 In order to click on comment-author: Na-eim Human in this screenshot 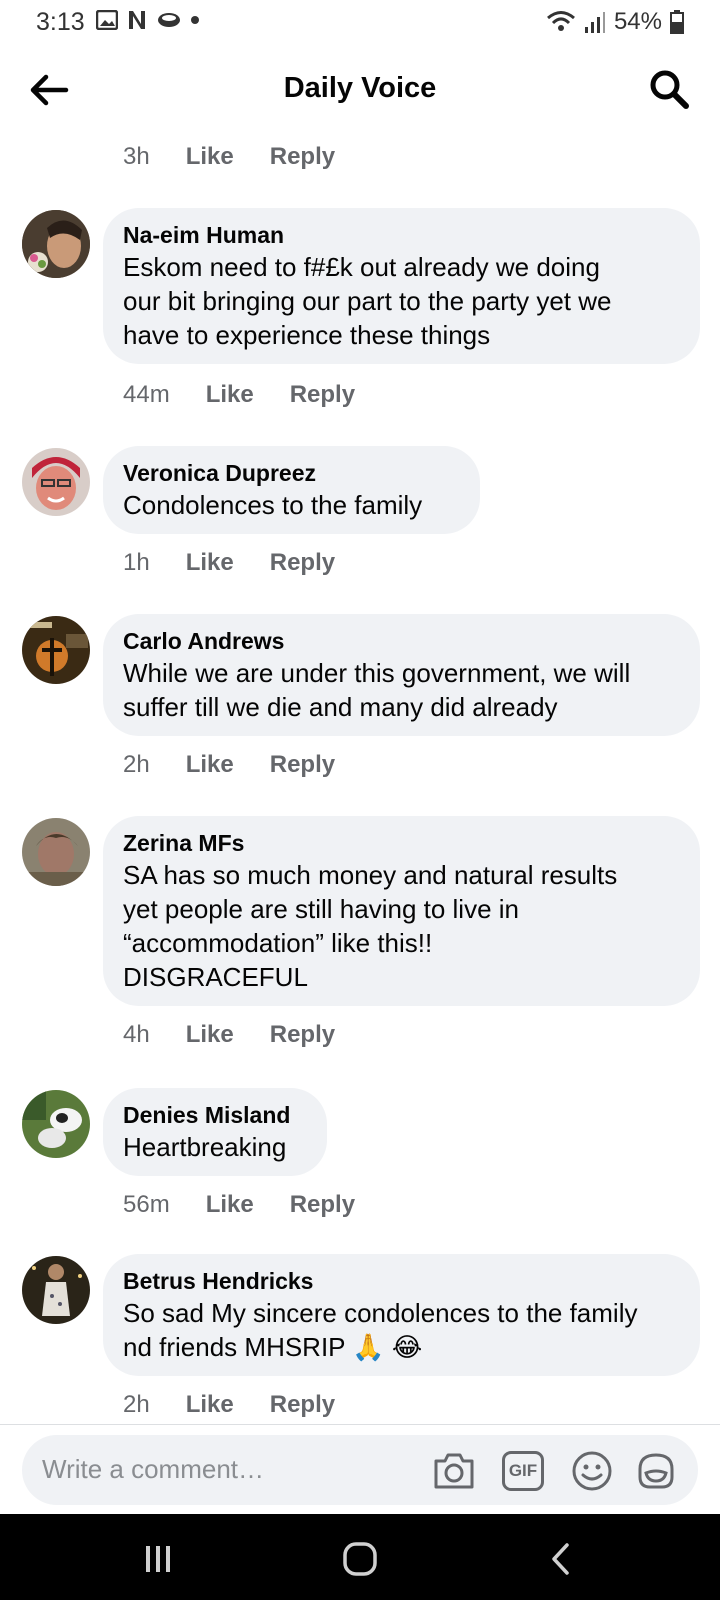, I will do `click(400, 235)`.